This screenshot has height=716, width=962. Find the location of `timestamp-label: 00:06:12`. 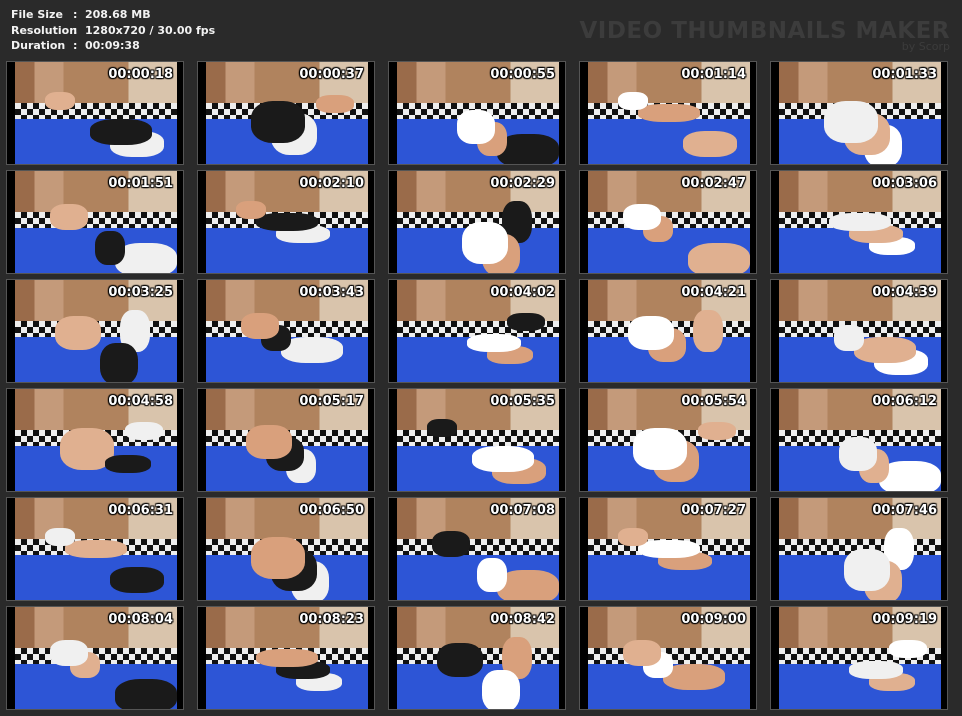

timestamp-label: 00:06:12 is located at coordinates (904, 401).